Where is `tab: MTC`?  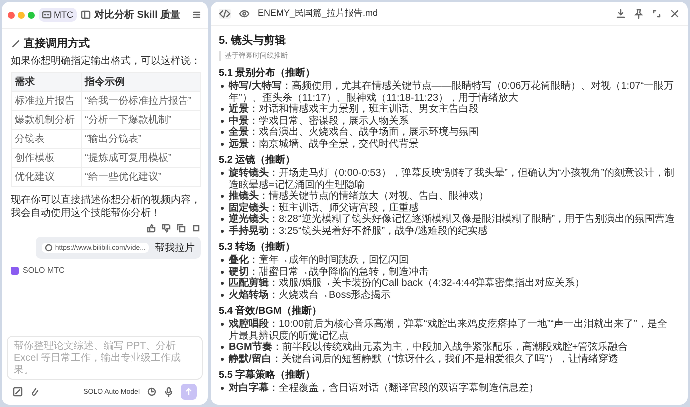
tab: MTC is located at coordinates (57, 15).